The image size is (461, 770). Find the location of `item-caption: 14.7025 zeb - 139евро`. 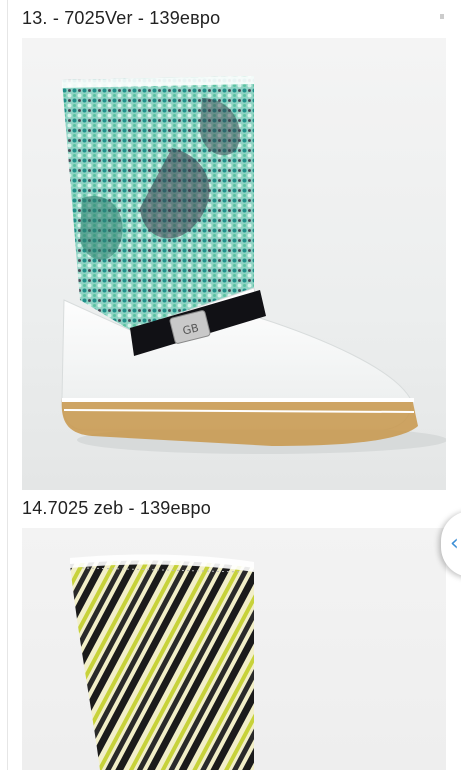

item-caption: 14.7025 zeb - 139евро is located at coordinates (116, 508).